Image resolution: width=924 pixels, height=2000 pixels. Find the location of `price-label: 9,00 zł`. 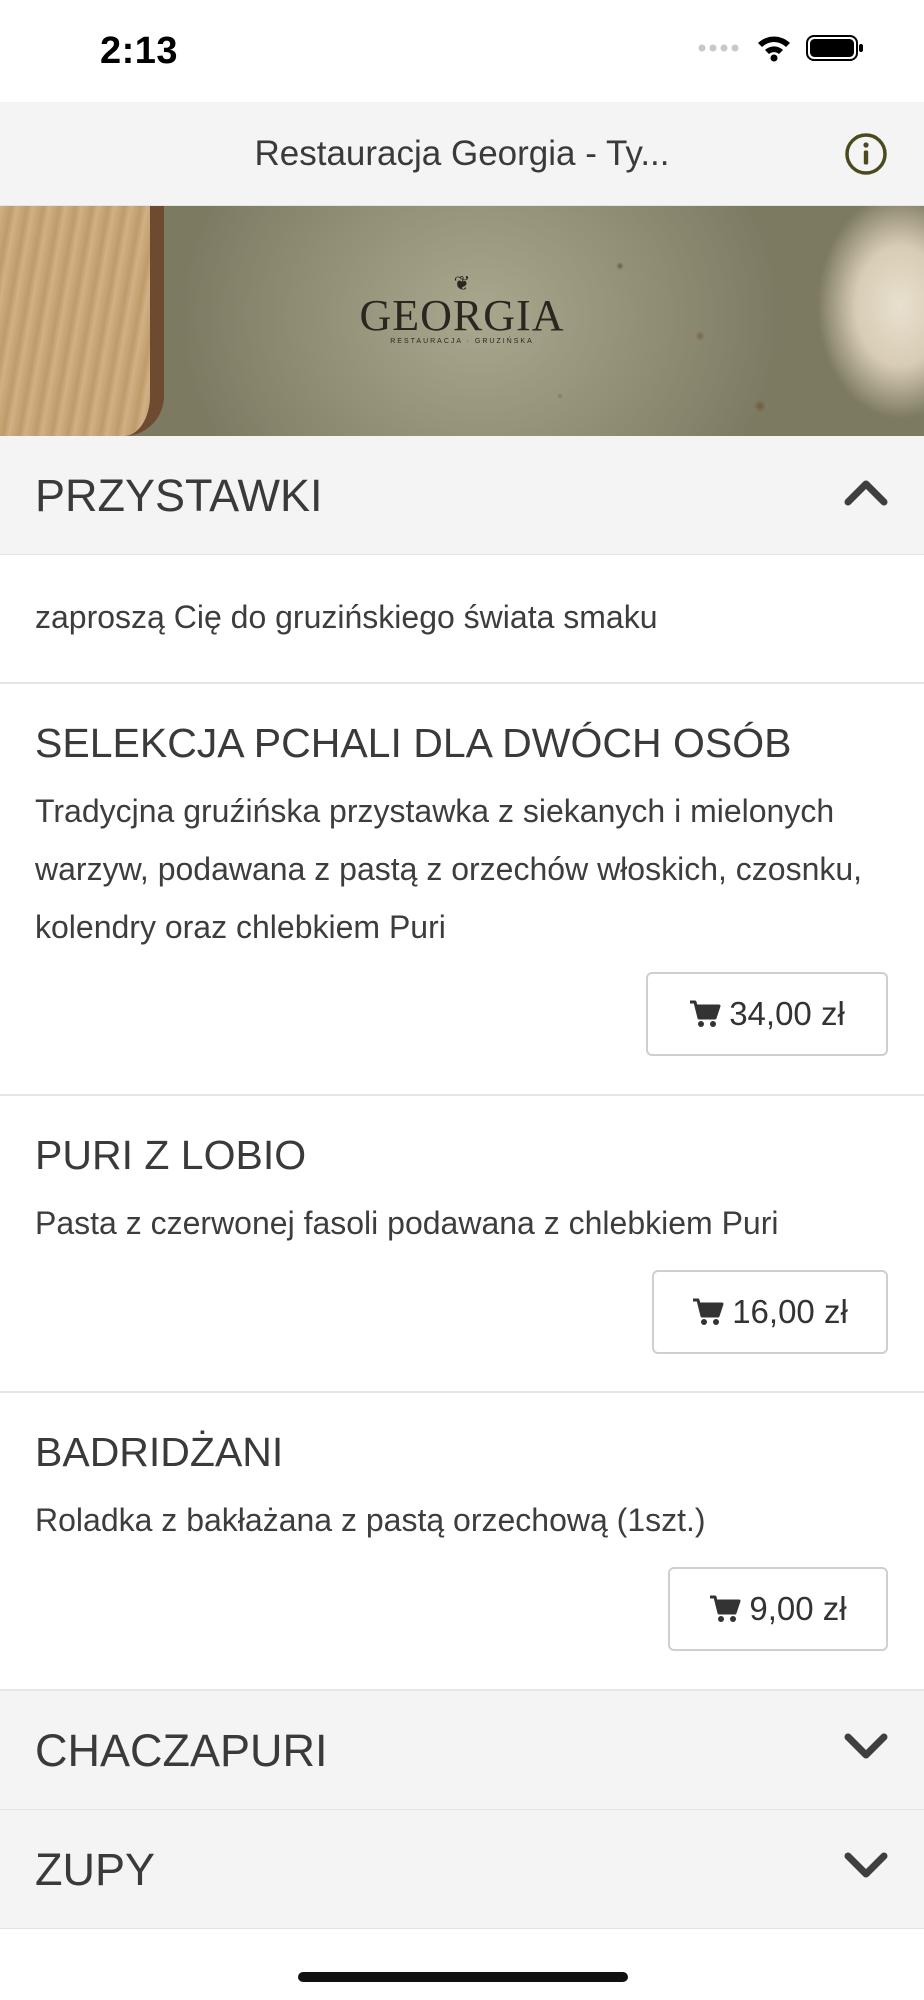

price-label: 9,00 zł is located at coordinates (798, 1608).